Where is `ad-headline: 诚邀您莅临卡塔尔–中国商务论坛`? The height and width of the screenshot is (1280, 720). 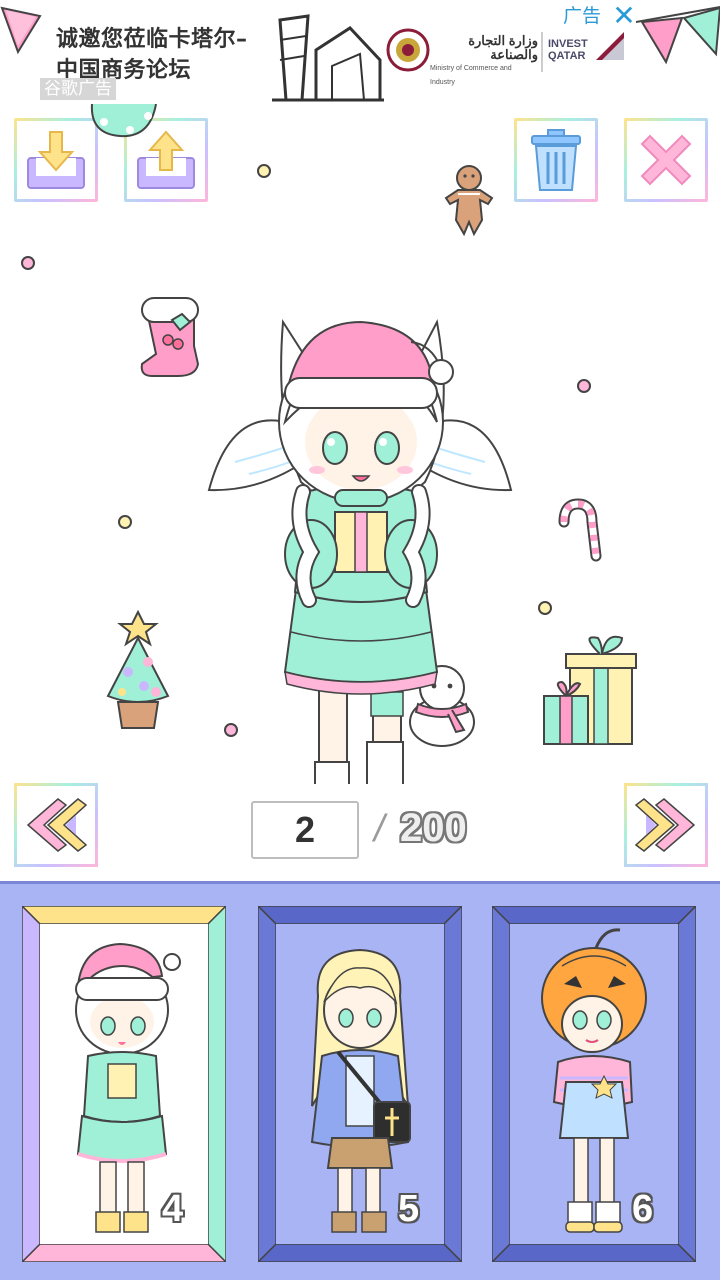
ad-headline: 诚邀您莅临卡塔尔–中国商务论坛 is located at coordinates (161, 55).